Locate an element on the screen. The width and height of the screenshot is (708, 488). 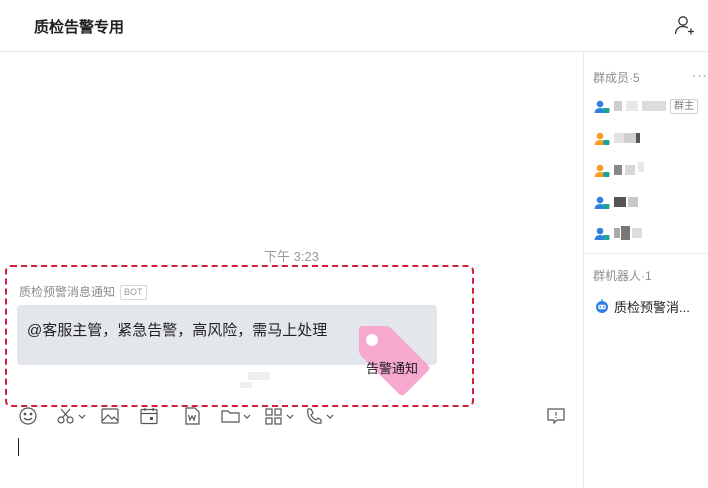
owner-badge: 群主 is located at coordinates (684, 106).